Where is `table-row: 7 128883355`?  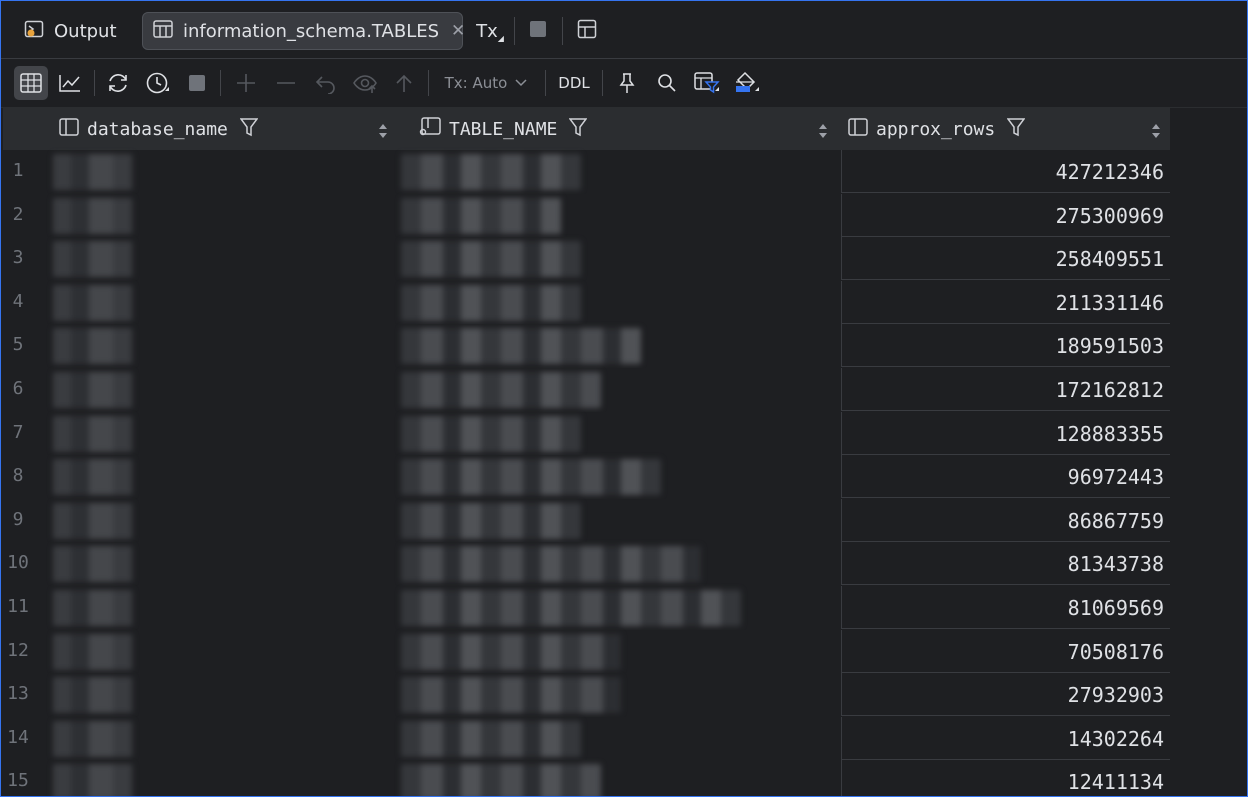 table-row: 7 128883355 is located at coordinates (586, 433).